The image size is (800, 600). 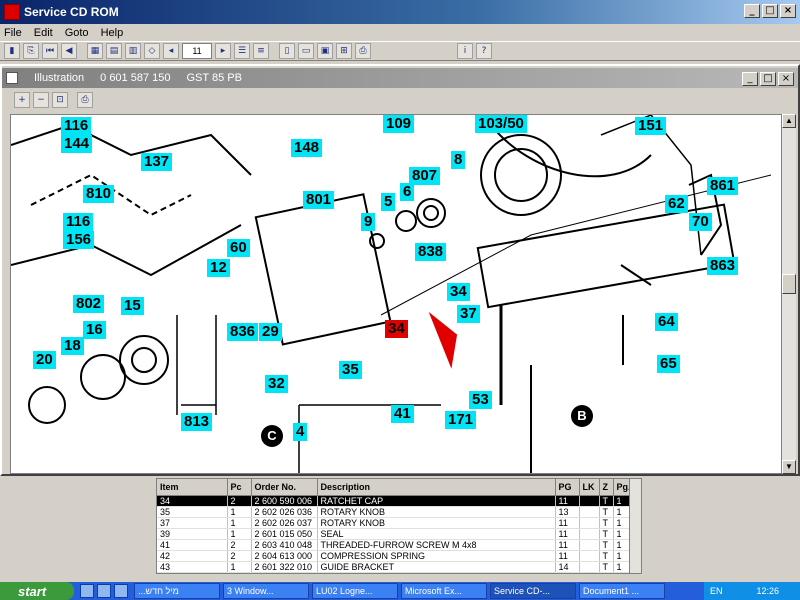 What do you see at coordinates (95, 51) in the screenshot?
I see `overview-icon: ▦` at bounding box center [95, 51].